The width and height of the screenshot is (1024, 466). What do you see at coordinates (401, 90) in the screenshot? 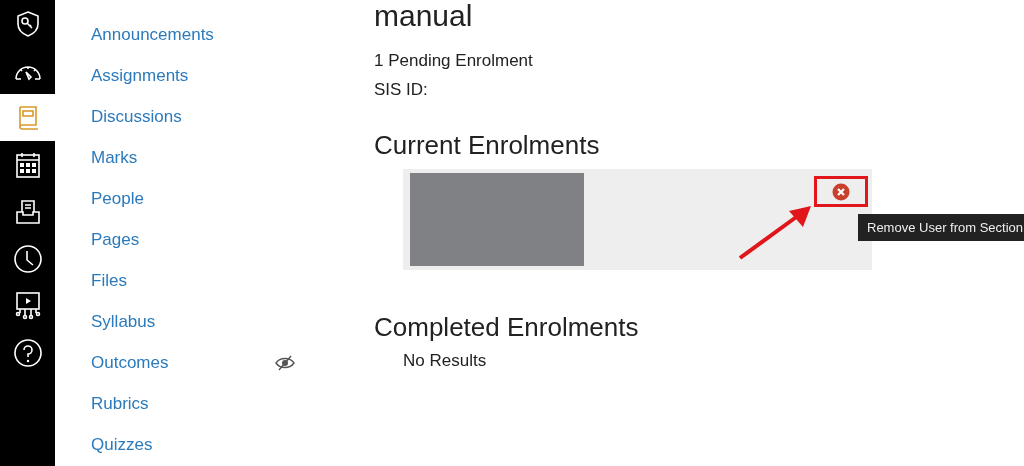
I see `sis-id-label: SIS ID:` at bounding box center [401, 90].